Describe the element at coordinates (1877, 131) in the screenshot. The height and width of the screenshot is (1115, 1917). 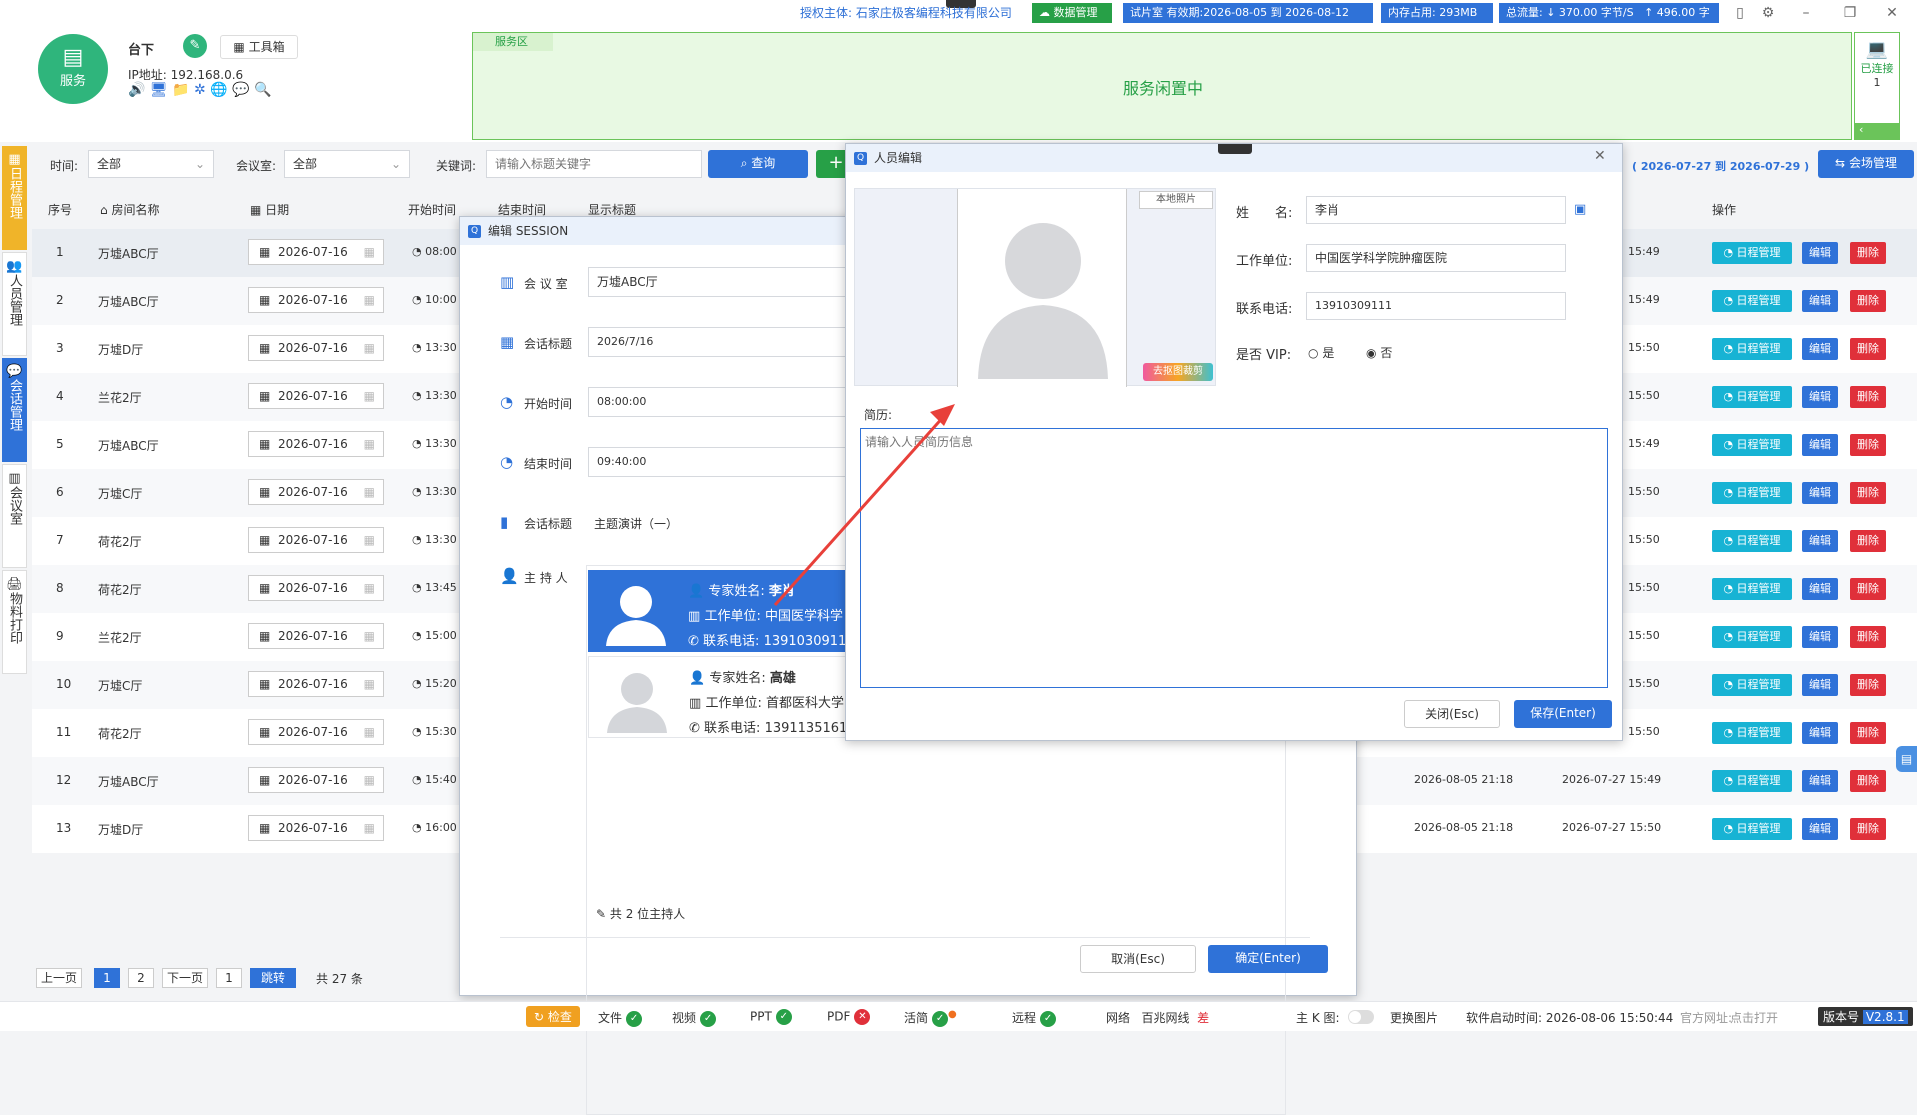
I see `collapse-icon: ‹` at that location.